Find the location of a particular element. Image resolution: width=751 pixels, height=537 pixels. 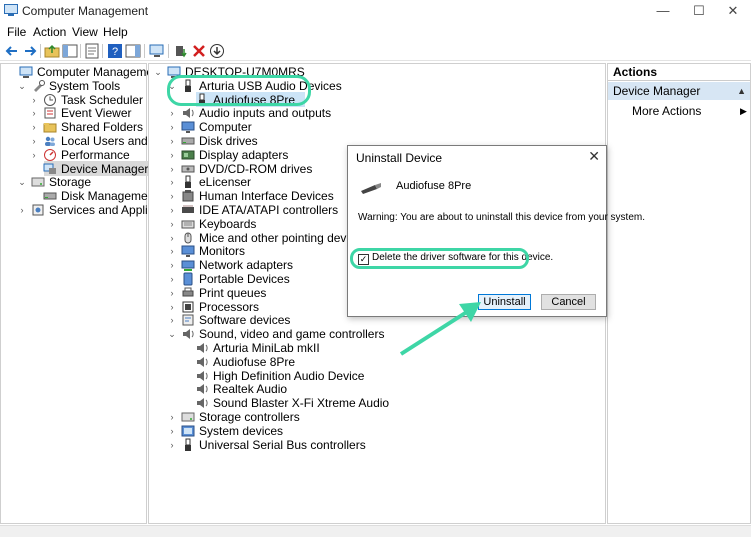

device-tree-item: › Monitors is located at coordinates (206, 251).